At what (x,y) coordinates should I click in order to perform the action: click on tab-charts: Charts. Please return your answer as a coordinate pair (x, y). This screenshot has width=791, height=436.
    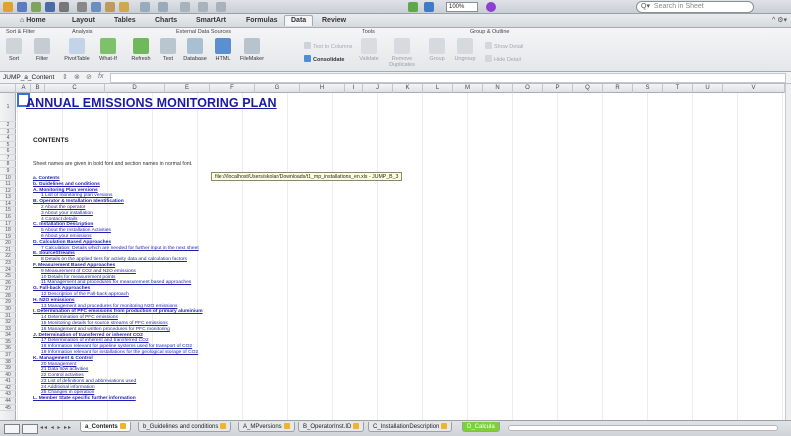
    Looking at the image, I should click on (166, 21).